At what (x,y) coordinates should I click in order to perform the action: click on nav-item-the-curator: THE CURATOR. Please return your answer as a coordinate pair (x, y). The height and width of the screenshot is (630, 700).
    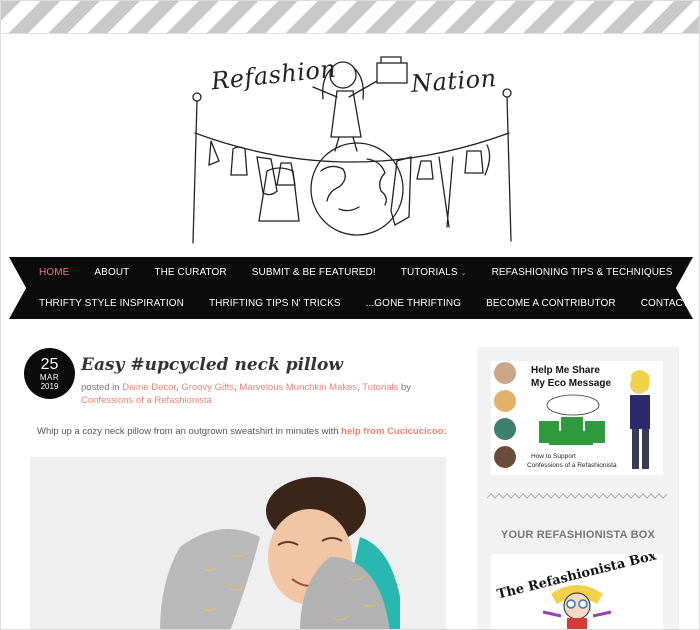
    Looking at the image, I should click on (190, 272).